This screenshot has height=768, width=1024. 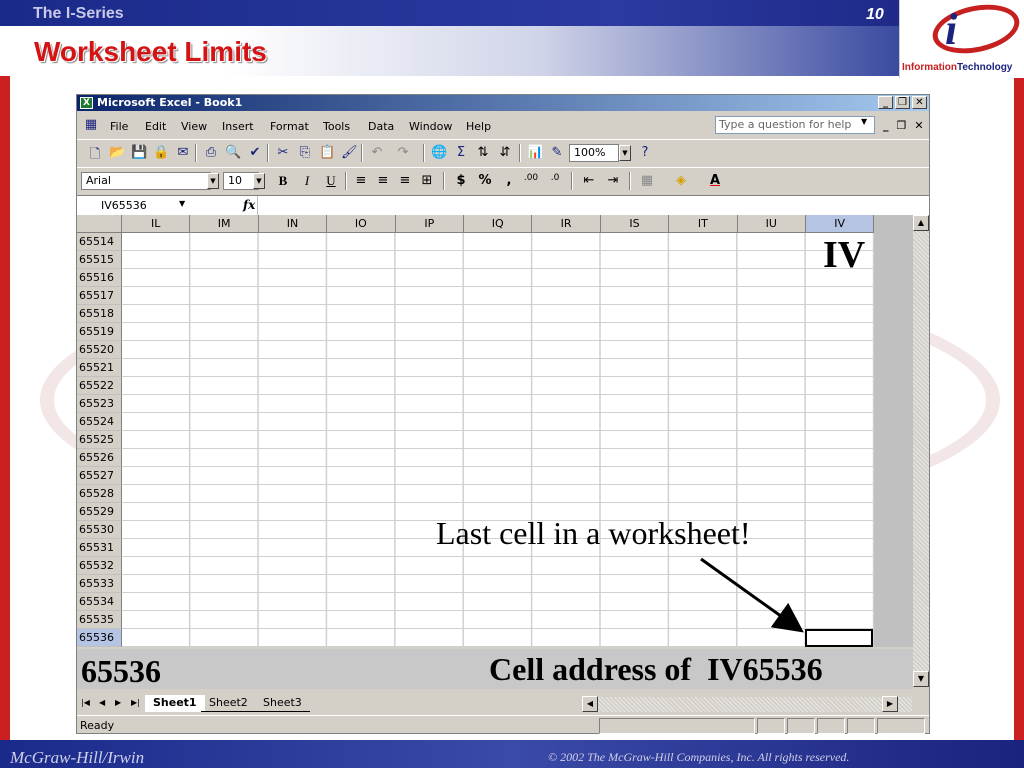 I want to click on decrease-indent-icon: ⇤, so click(x=589, y=180).